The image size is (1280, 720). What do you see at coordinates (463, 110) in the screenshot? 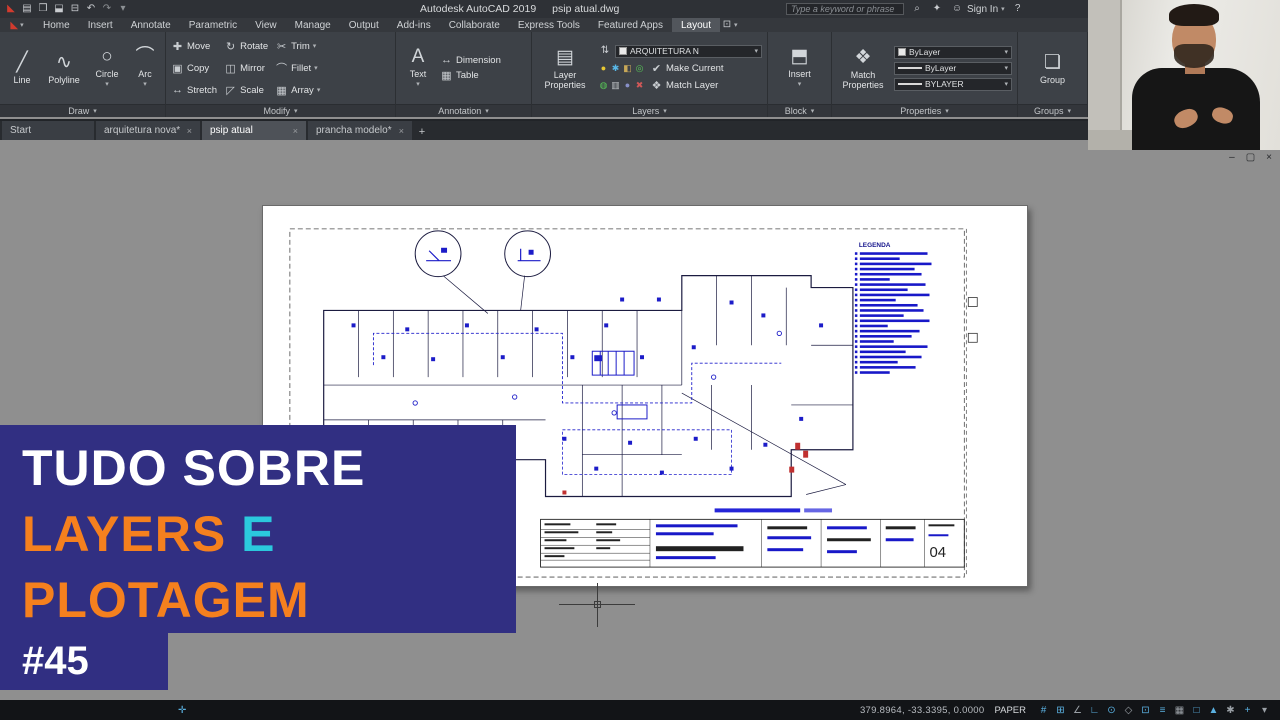
I see `panel-label-annotation: Annotation ▾` at bounding box center [463, 110].